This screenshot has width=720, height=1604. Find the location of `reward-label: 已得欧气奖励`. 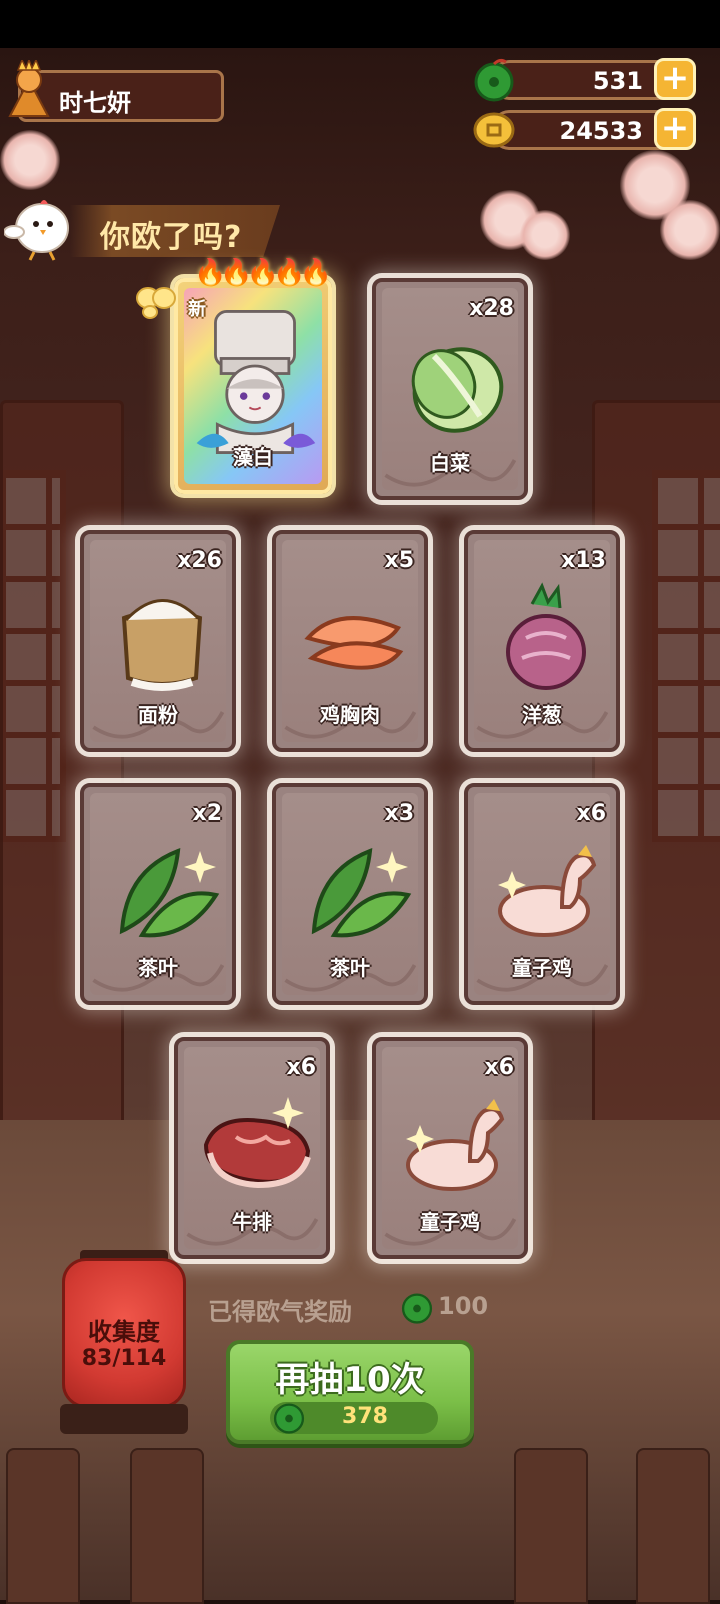

reward-label: 已得欧气奖励 is located at coordinates (280, 1312).